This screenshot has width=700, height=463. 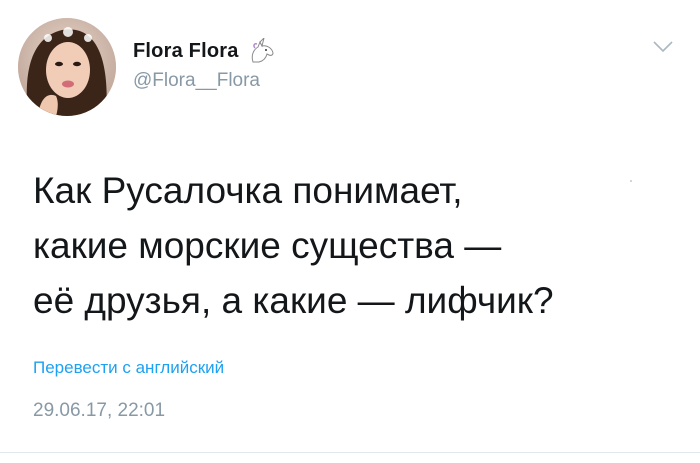 What do you see at coordinates (186, 51) in the screenshot?
I see `author-display-name: Flora Flora` at bounding box center [186, 51].